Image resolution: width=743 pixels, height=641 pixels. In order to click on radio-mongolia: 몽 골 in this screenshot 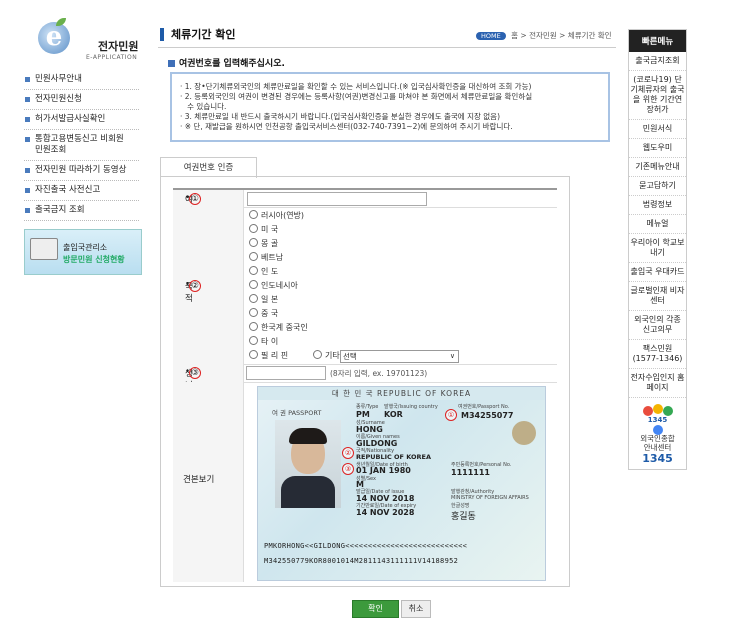, I will do `click(263, 243)`.